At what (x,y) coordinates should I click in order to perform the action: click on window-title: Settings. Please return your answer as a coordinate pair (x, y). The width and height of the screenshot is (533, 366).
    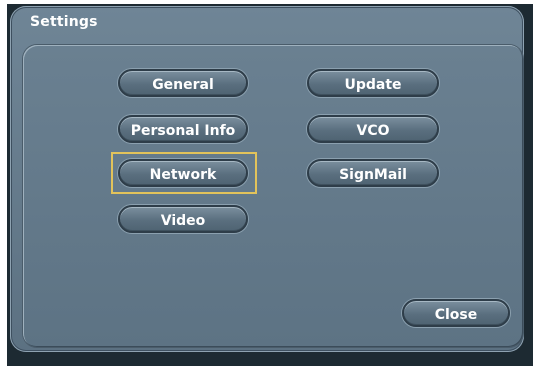
    Looking at the image, I should click on (64, 22).